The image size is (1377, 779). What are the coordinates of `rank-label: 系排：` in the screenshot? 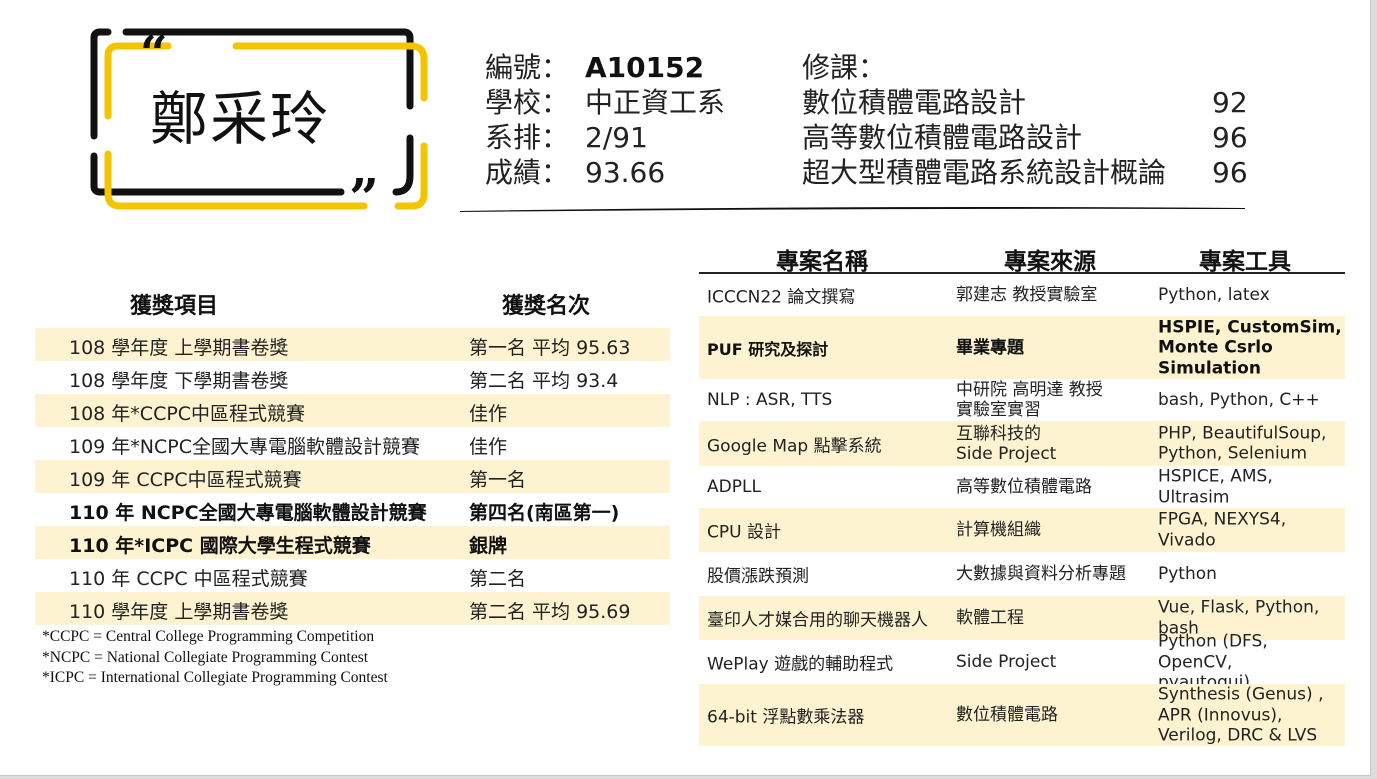 It's located at (527, 137).